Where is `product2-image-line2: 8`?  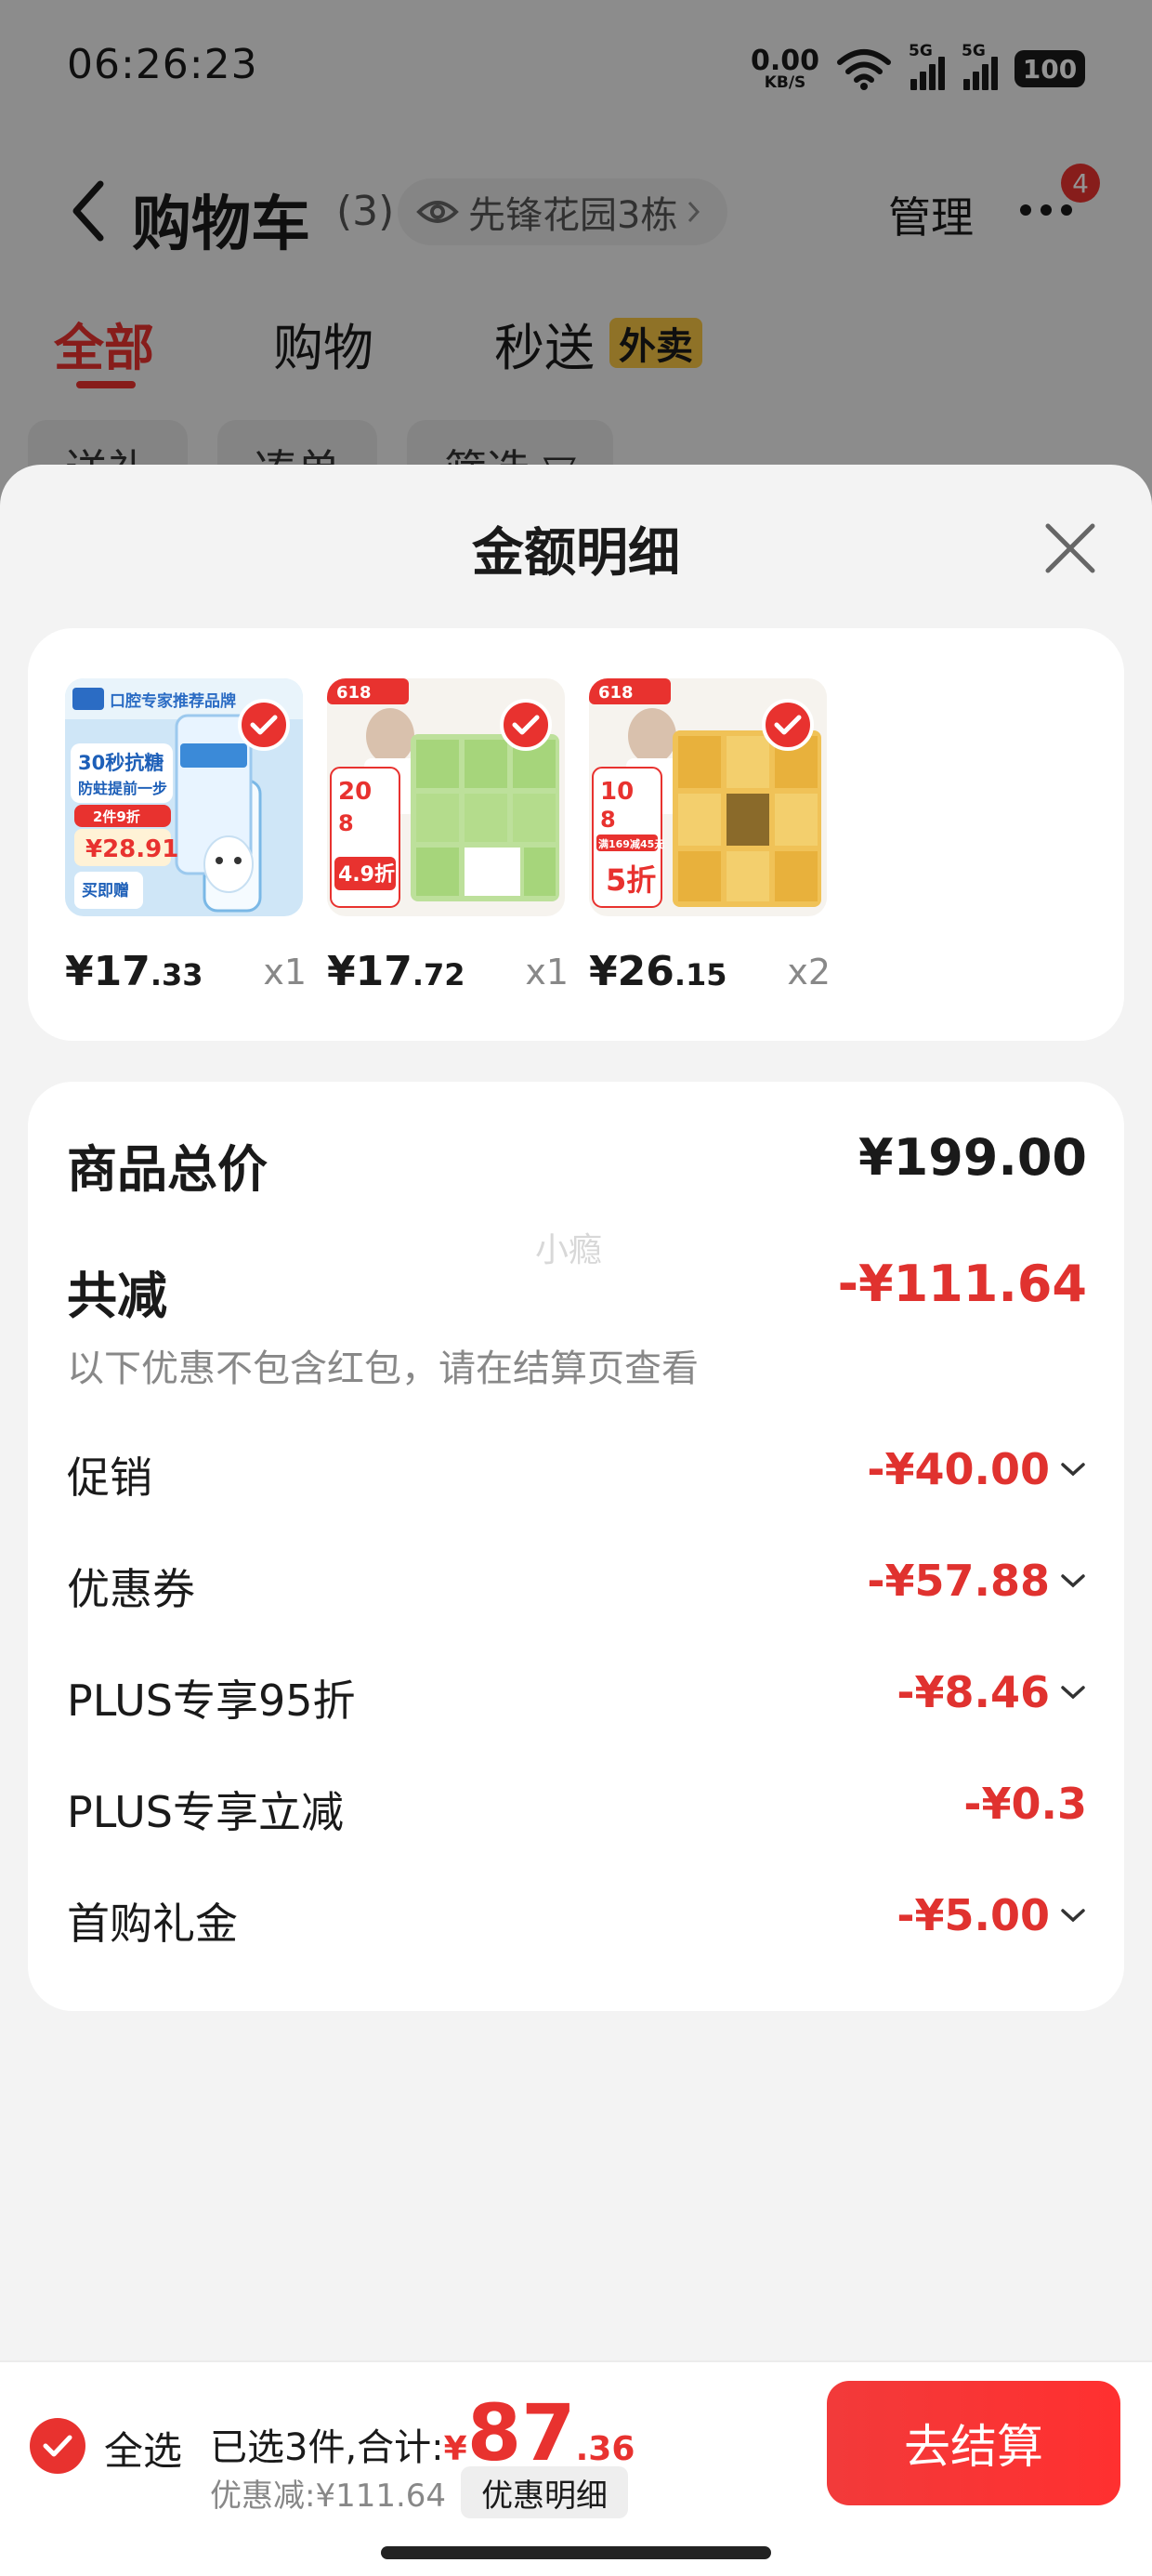
product2-image-line2: 8 is located at coordinates (346, 823).